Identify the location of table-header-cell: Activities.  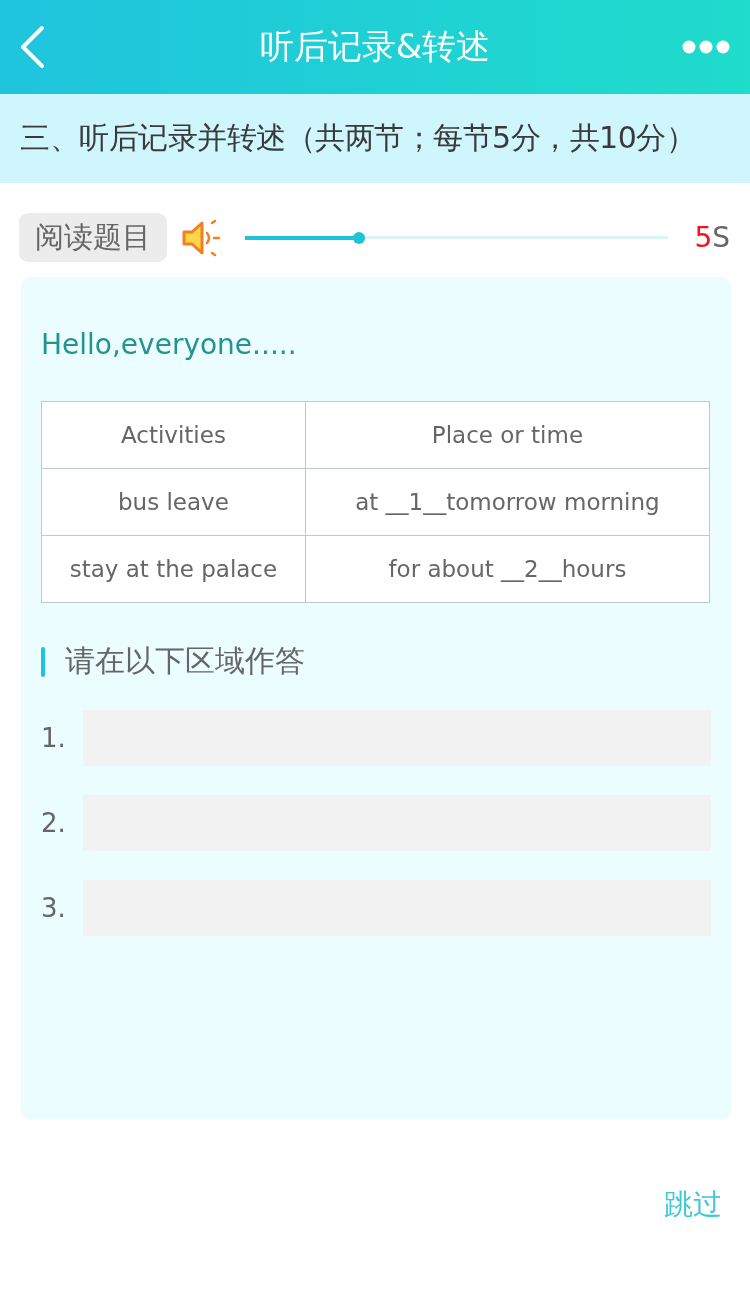
(173, 435).